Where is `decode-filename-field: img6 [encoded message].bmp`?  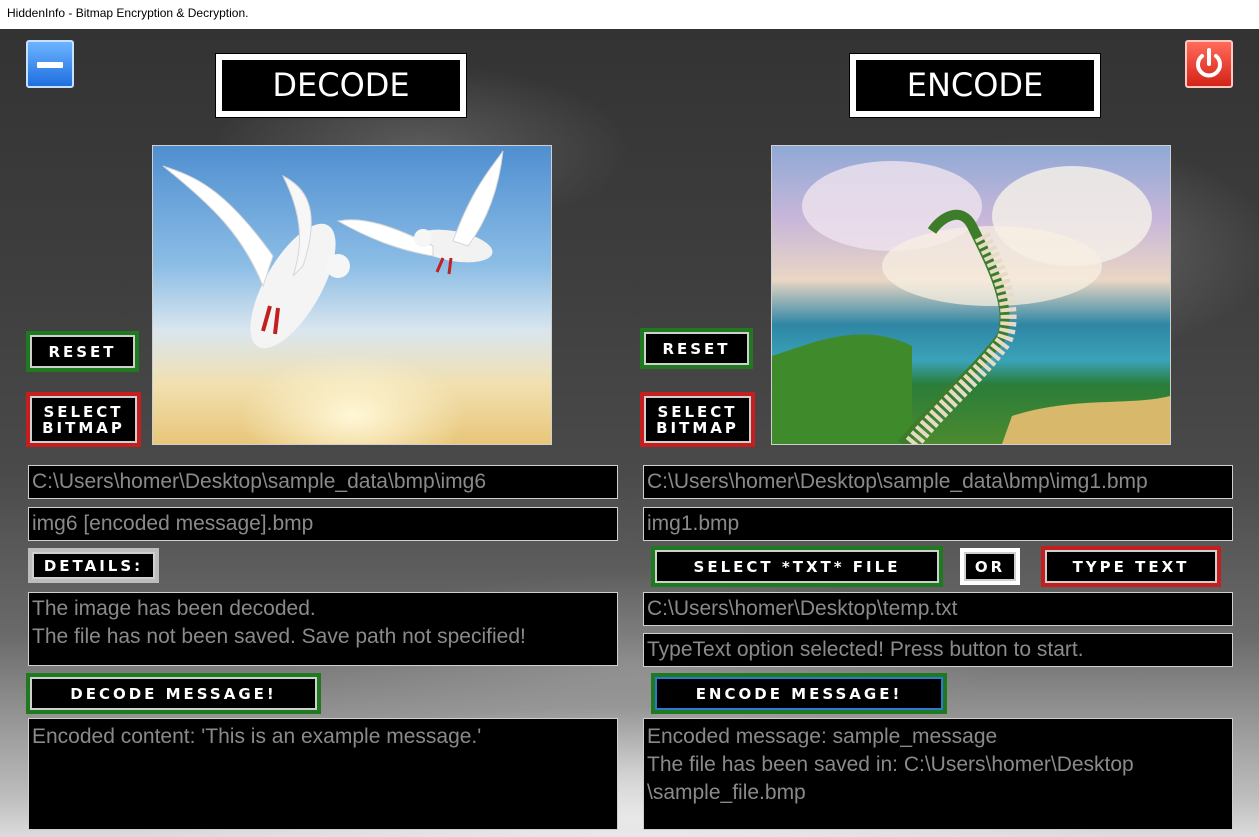
decode-filename-field: img6 [encoded message].bmp is located at coordinates (323, 524).